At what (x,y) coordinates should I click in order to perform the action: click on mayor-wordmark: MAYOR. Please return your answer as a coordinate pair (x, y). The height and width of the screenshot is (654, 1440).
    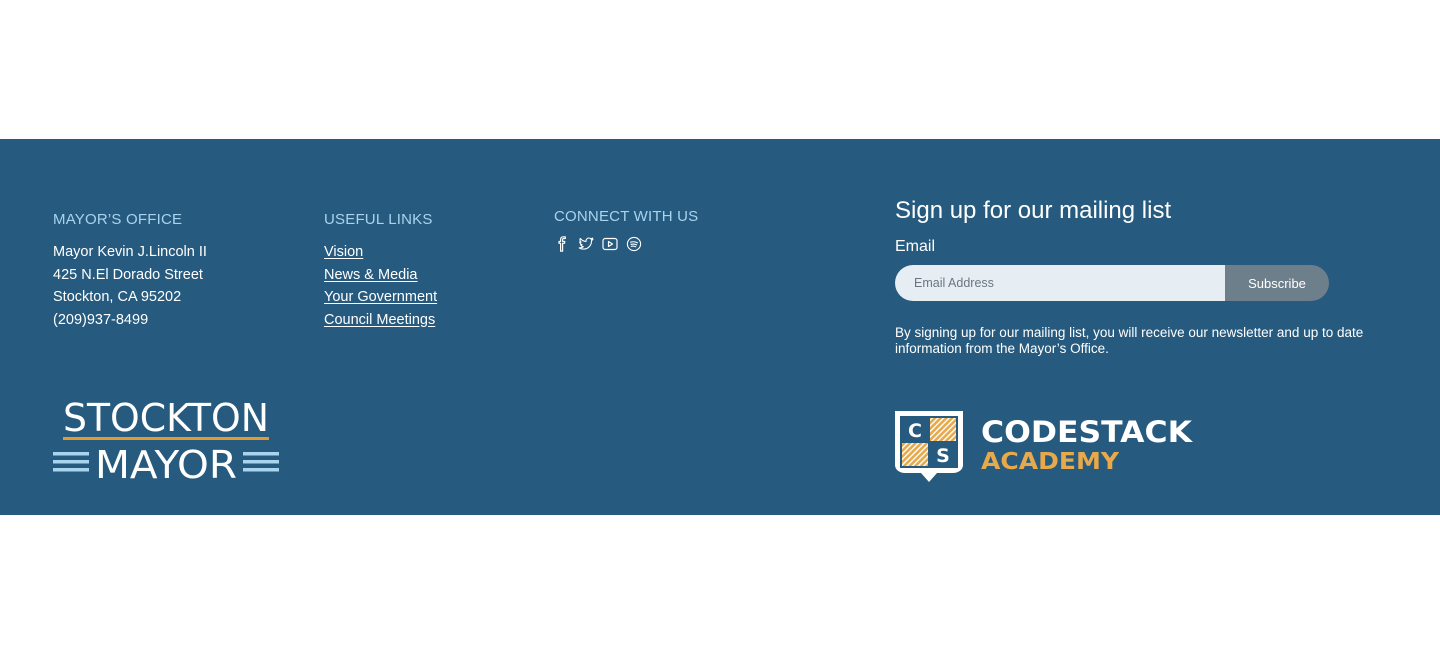
    Looking at the image, I should click on (166, 463).